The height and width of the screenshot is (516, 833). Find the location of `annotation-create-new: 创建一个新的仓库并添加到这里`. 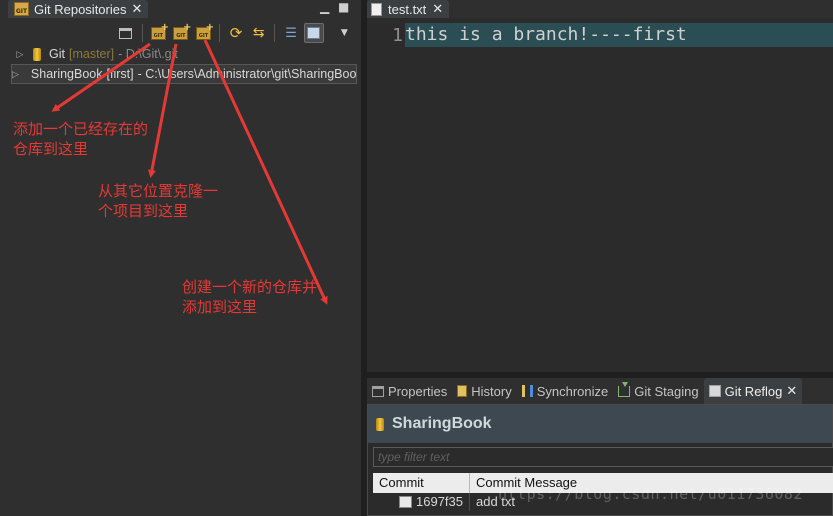

annotation-create-new: 创建一个新的仓库并添加到这里 is located at coordinates (250, 297).